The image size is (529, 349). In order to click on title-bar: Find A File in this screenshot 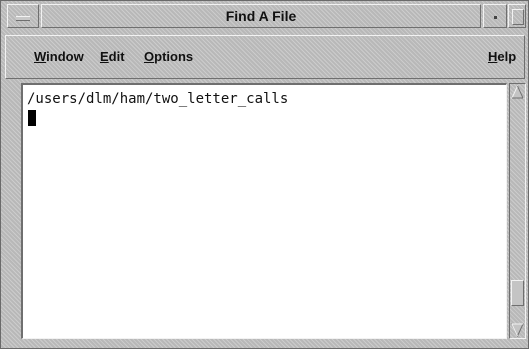, I will do `click(265, 17)`.